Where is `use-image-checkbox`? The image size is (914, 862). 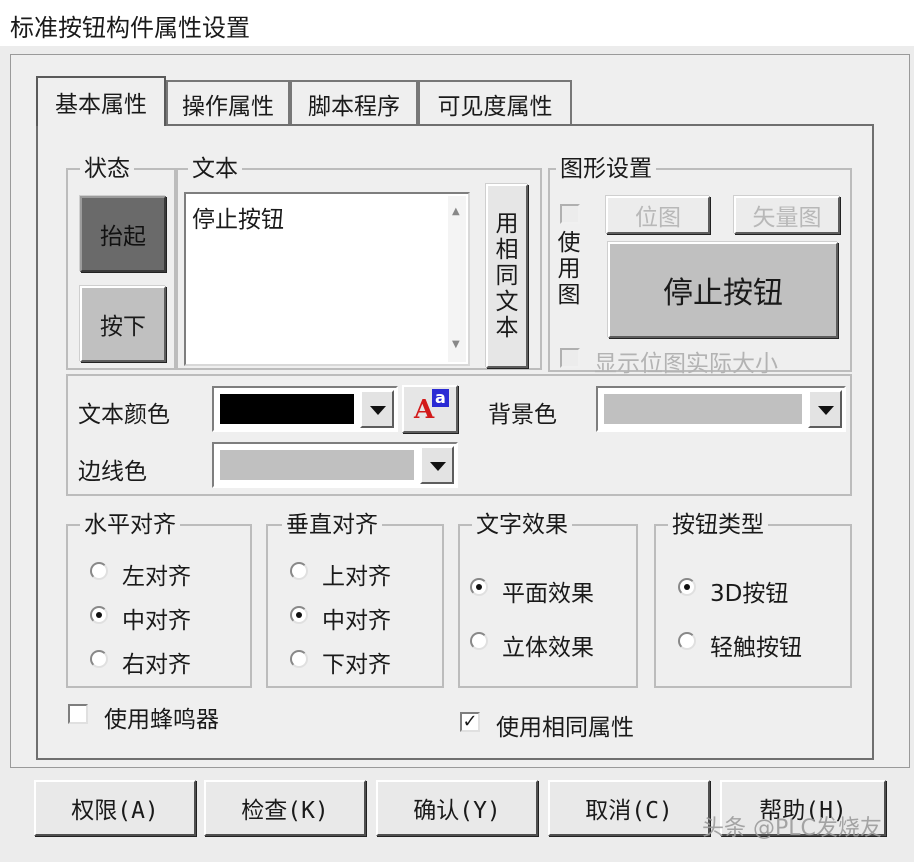
use-image-checkbox is located at coordinates (570, 214).